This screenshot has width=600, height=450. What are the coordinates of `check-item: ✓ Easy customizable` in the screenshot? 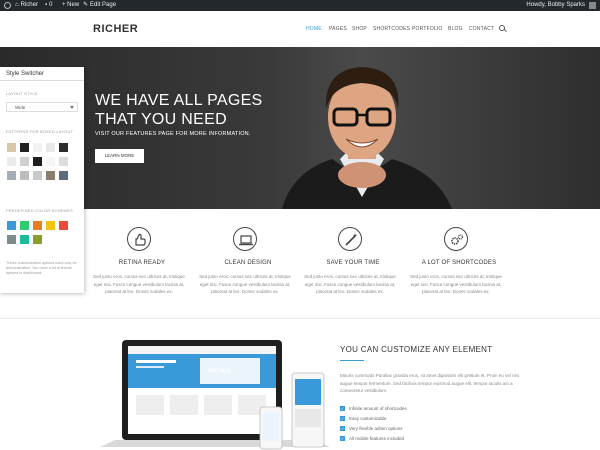 It's located at (363, 418).